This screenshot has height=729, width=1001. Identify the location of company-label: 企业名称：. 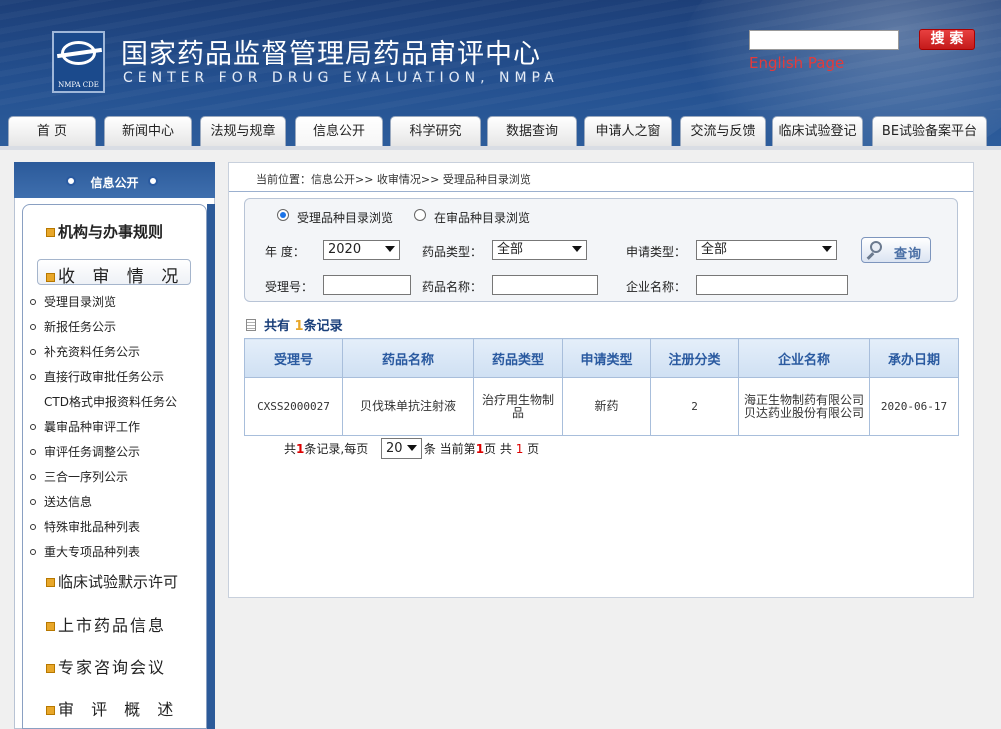
(656, 287).